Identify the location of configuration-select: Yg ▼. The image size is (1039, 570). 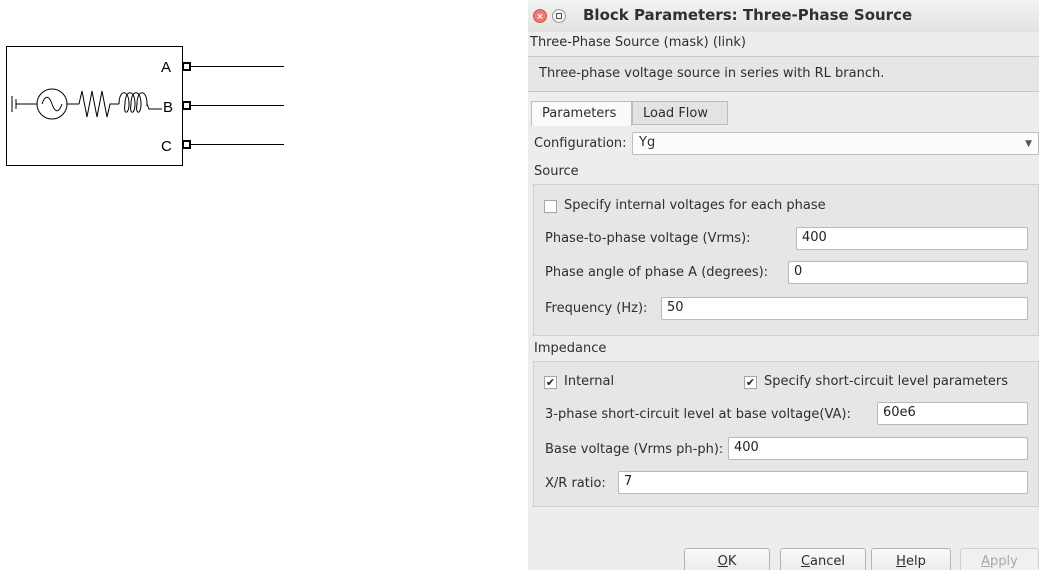
(835, 143).